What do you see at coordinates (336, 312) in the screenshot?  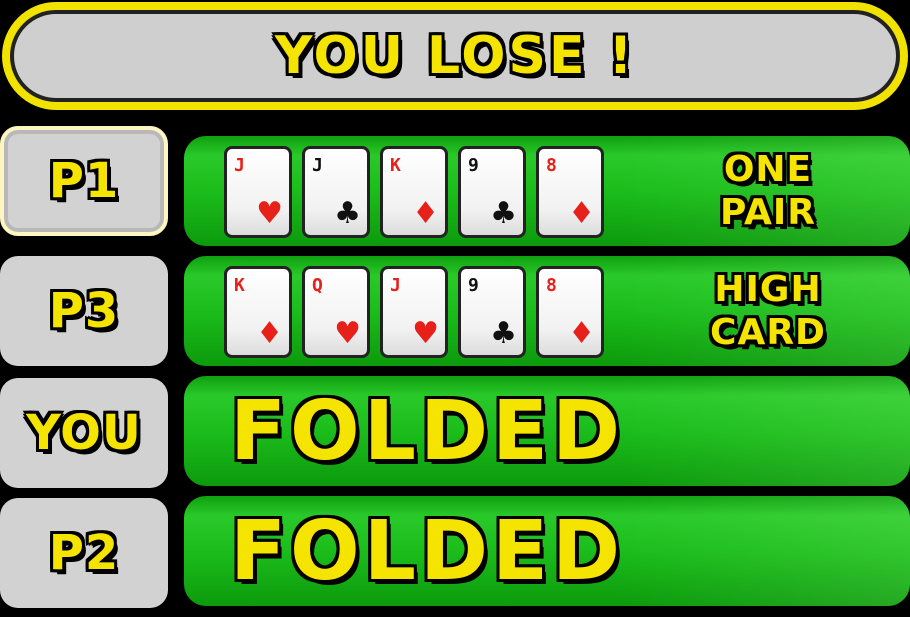 I see `playing-card: Q ♥` at bounding box center [336, 312].